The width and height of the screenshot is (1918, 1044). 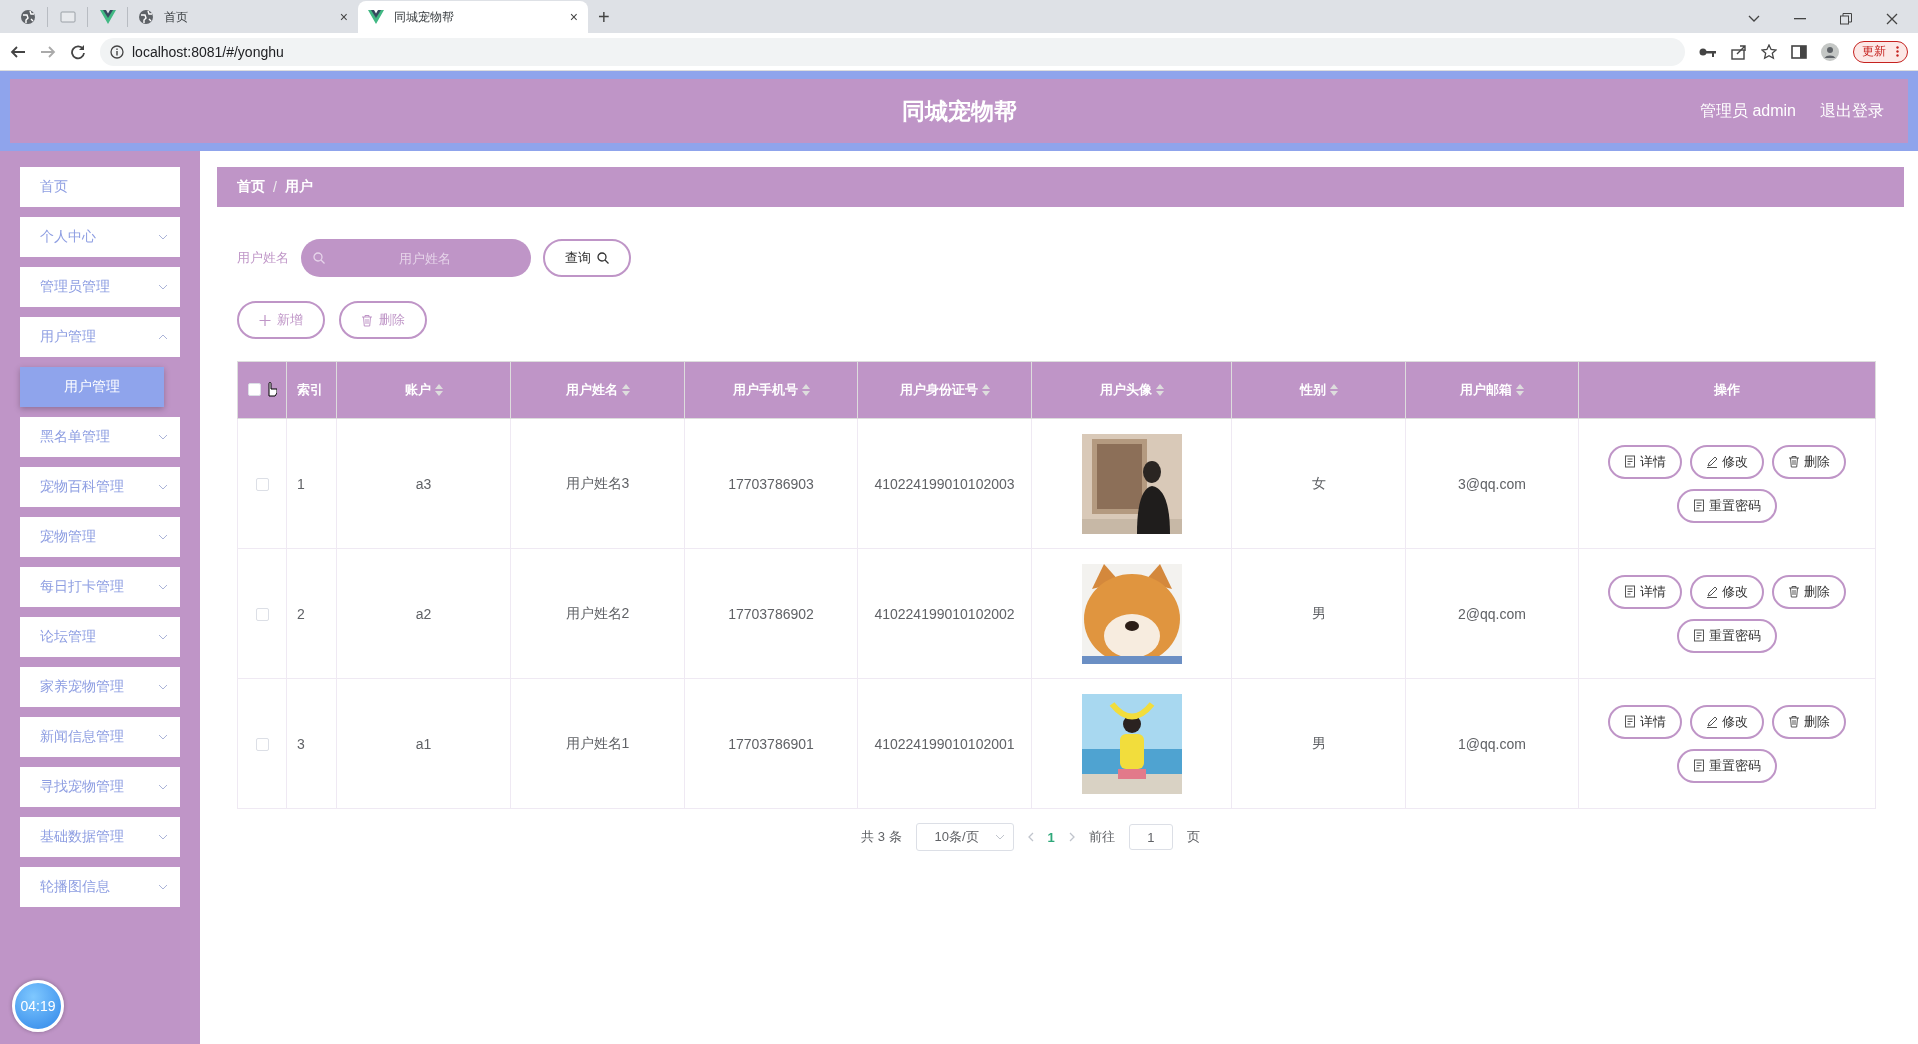 I want to click on add-button: 新增, so click(x=281, y=320).